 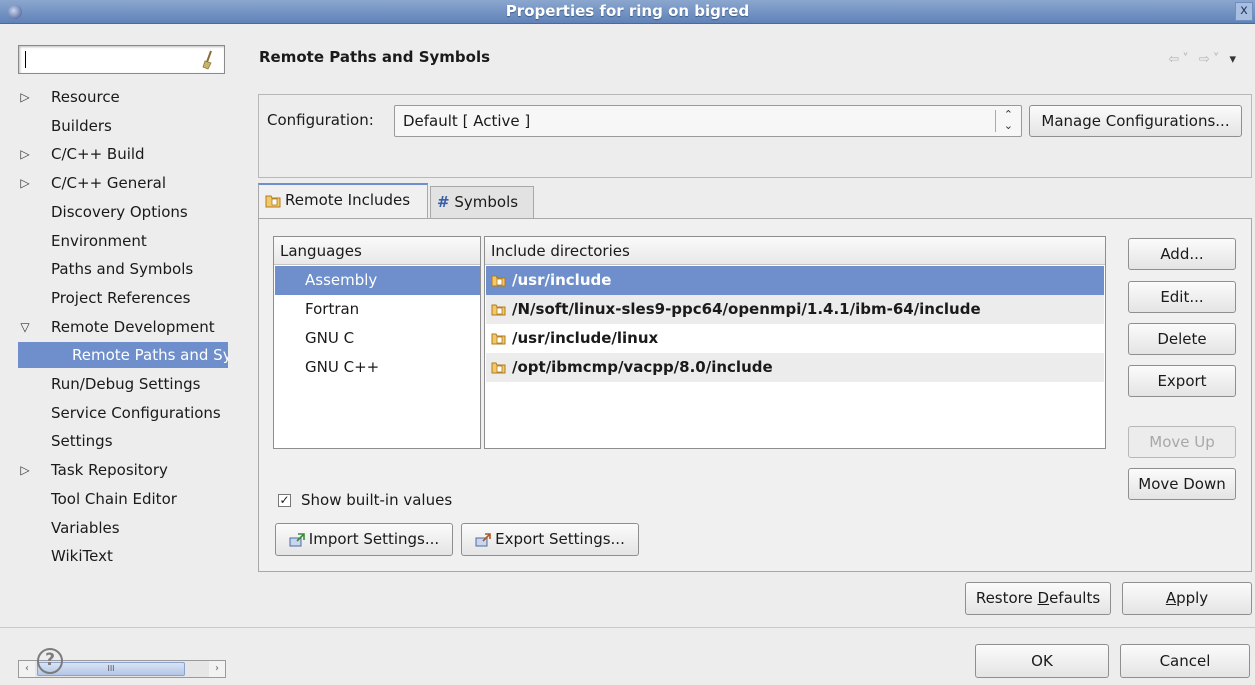 What do you see at coordinates (708, 121) in the screenshot?
I see `configuration-select: Default [ Active ] ⌃ ⌄` at bounding box center [708, 121].